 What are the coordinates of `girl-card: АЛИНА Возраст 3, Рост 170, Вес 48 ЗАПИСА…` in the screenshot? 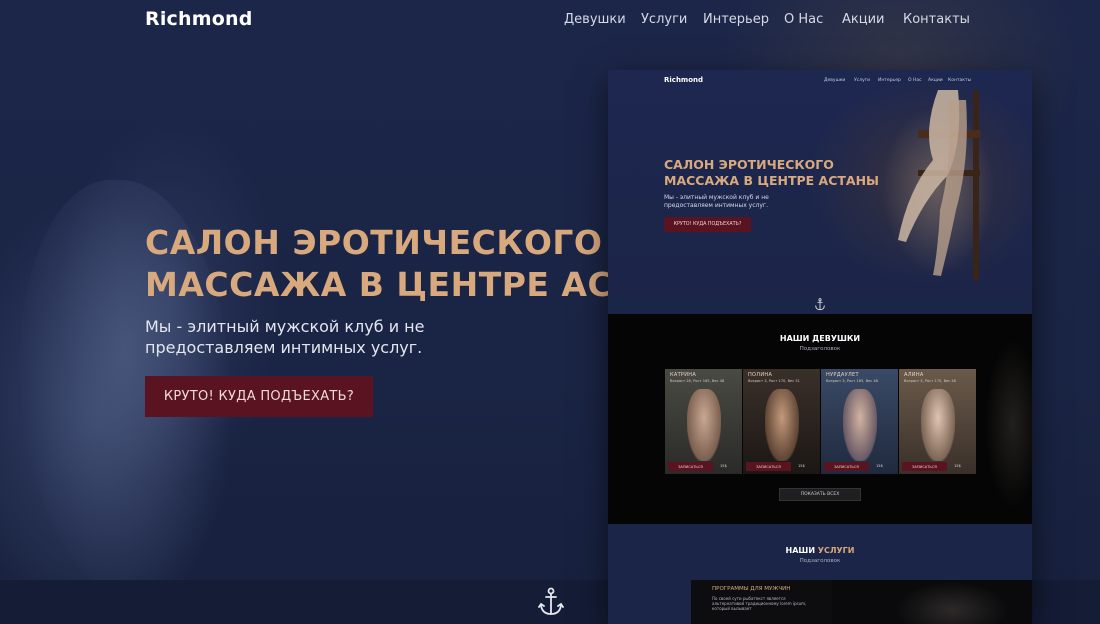 It's located at (937, 421).